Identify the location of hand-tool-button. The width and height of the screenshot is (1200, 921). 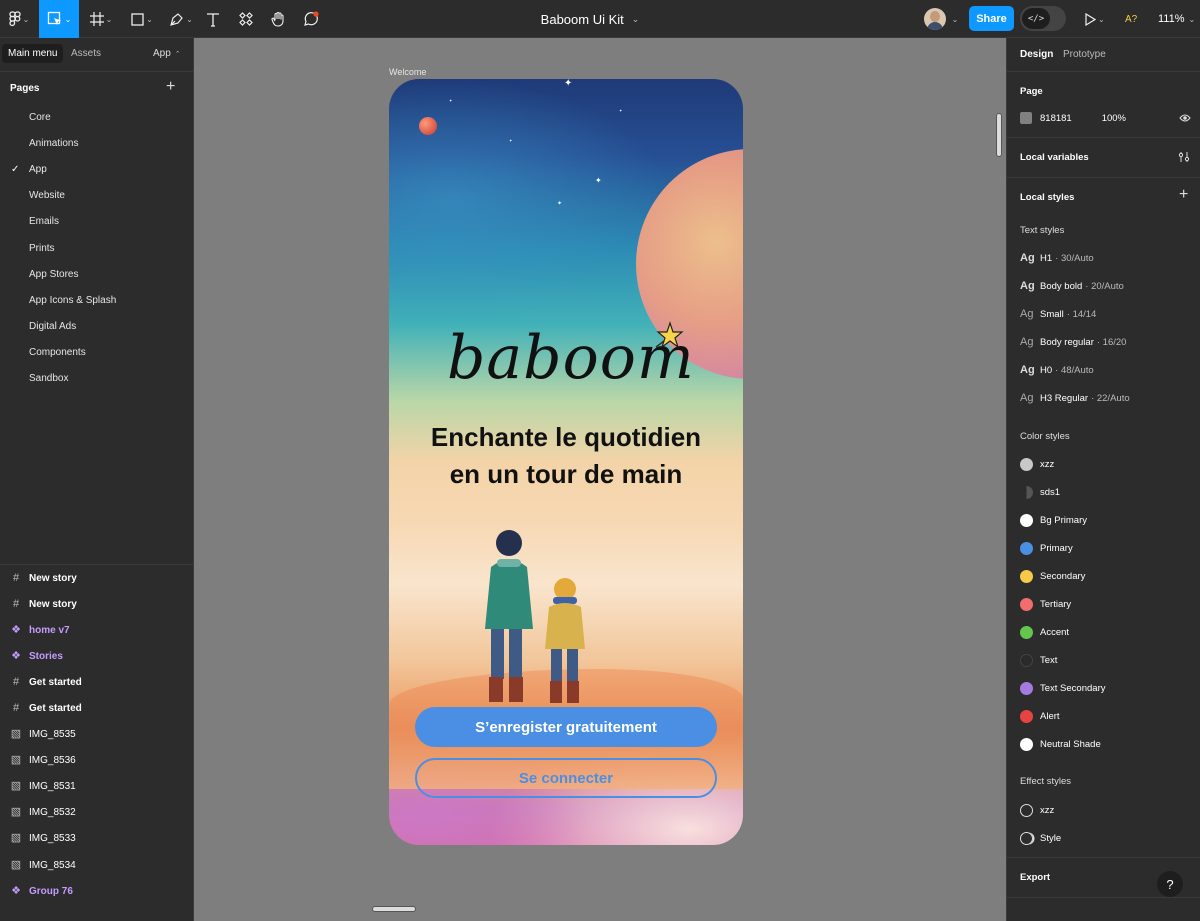
(278, 19).